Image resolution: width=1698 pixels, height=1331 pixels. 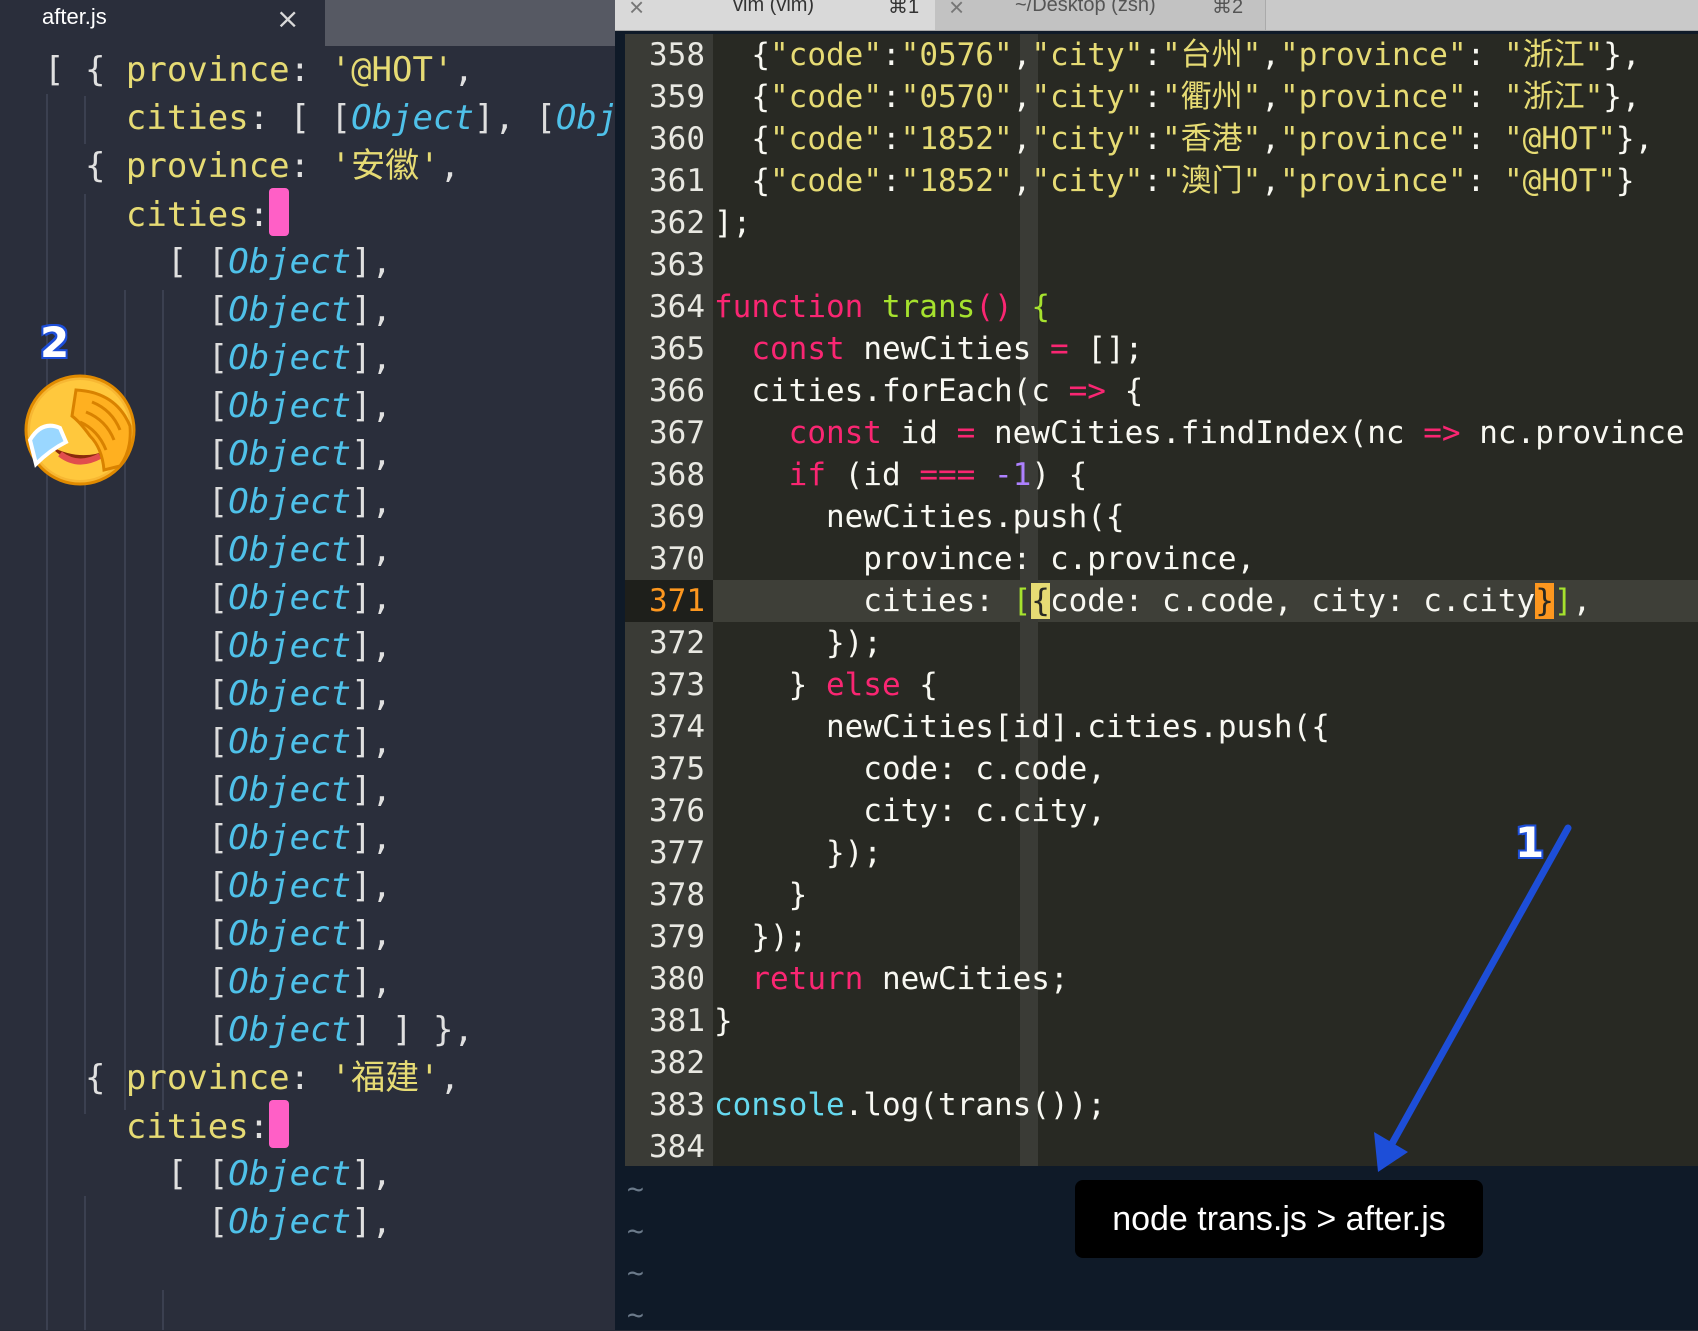 I want to click on code-line: newCities[id].cities.push({, so click(x=1022, y=727).